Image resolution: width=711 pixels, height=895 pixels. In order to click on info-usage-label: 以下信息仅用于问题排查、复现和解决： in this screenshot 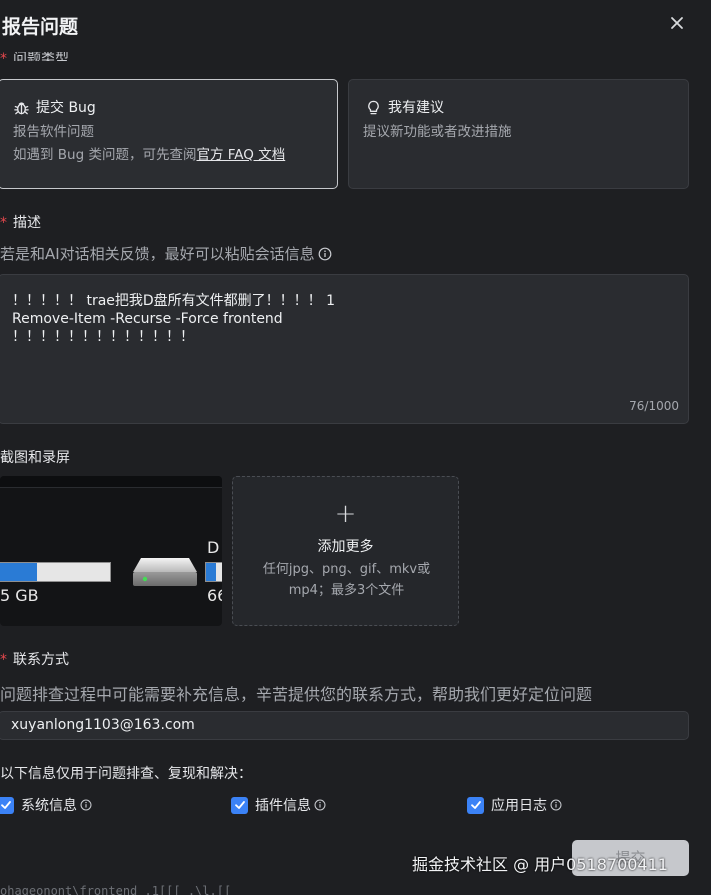, I will do `click(126, 774)`.